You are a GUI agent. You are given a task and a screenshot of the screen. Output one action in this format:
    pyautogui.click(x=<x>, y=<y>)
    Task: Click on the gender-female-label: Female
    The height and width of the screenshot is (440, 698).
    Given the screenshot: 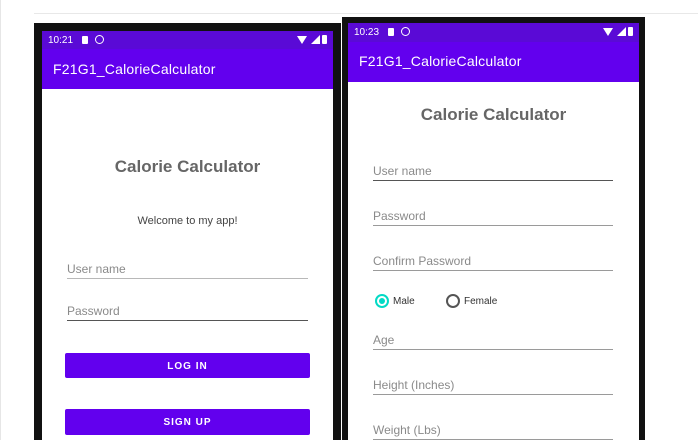 What is the action you would take?
    pyautogui.click(x=481, y=301)
    